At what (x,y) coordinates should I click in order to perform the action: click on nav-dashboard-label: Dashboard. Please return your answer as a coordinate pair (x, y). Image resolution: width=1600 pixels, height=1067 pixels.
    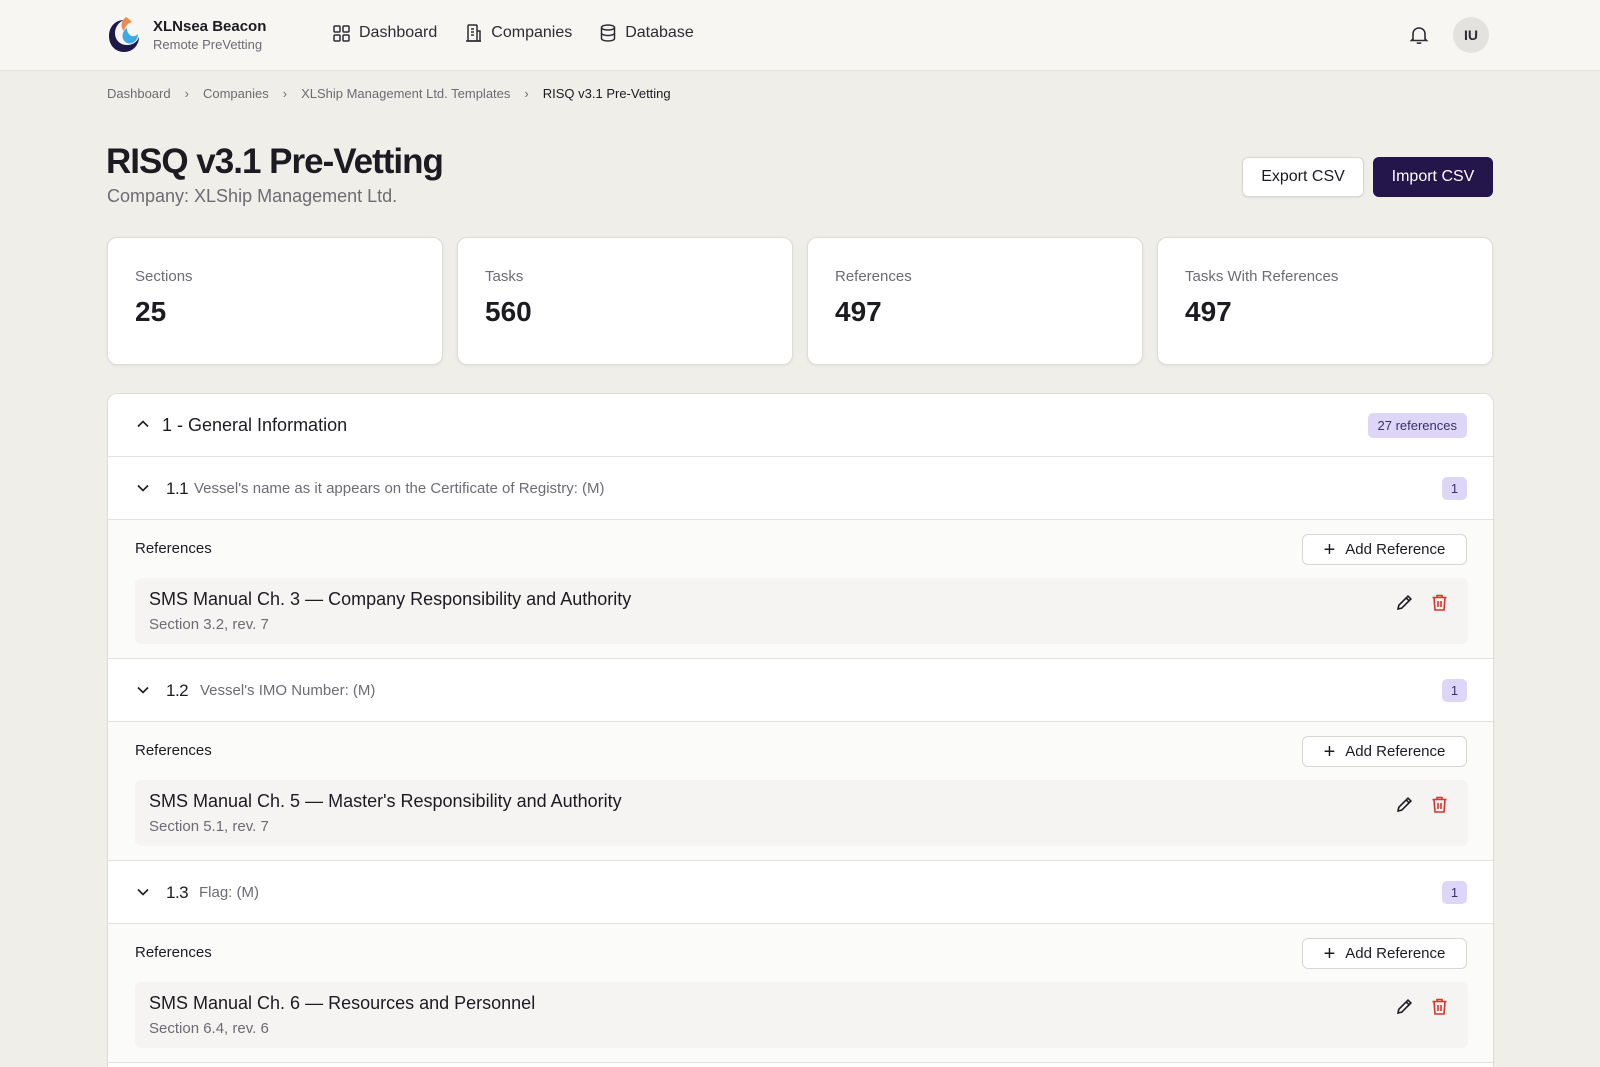
    Looking at the image, I should click on (398, 32).